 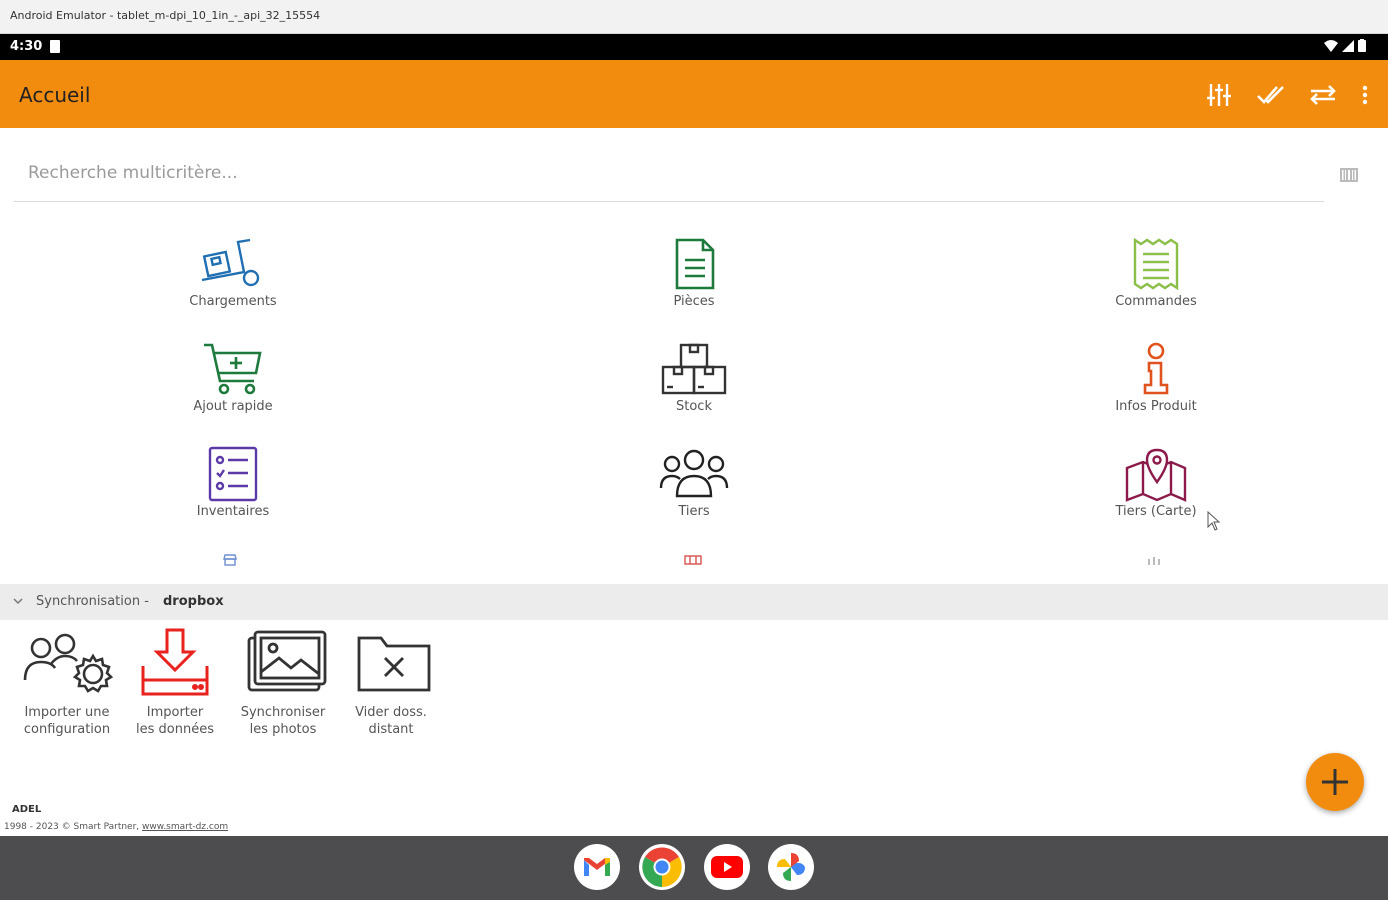 I want to click on people-icon, so click(x=694, y=473).